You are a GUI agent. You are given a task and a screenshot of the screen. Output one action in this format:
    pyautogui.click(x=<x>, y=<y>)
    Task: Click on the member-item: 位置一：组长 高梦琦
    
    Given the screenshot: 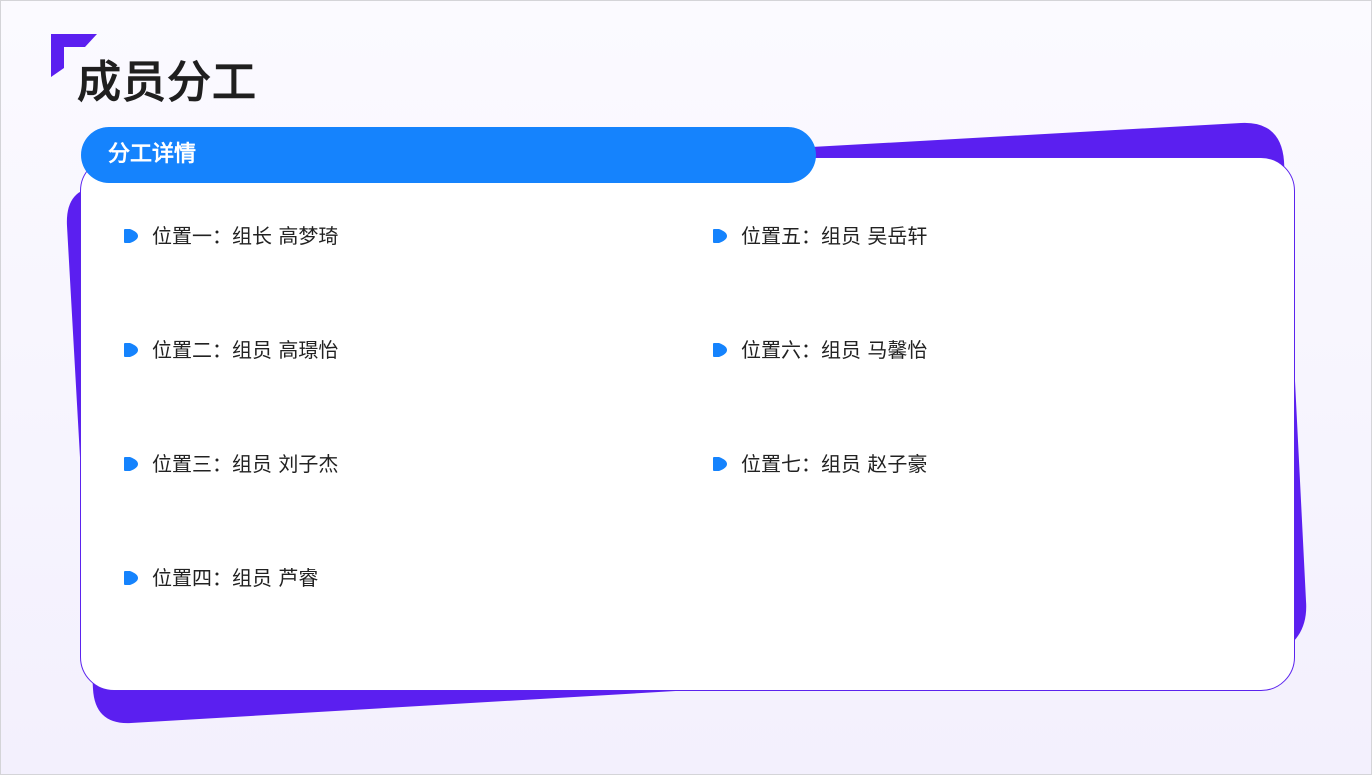 What is the action you would take?
    pyautogui.click(x=230, y=236)
    